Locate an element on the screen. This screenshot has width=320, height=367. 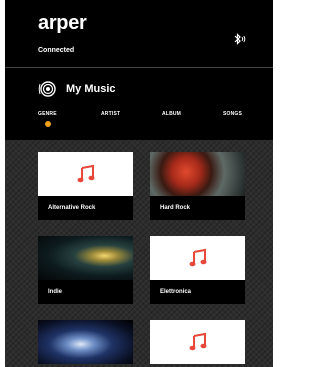
blue-abstract-image is located at coordinates (85, 342).